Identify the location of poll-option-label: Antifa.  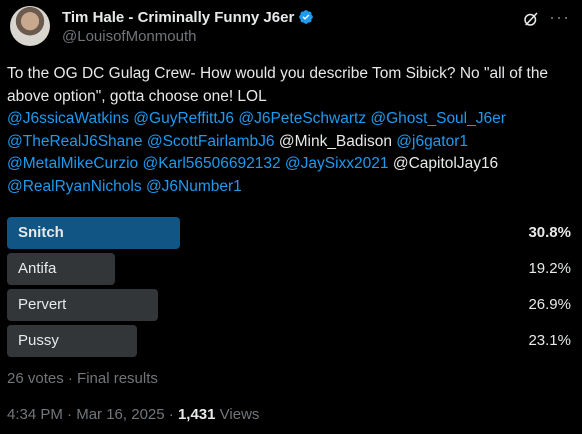
(37, 268).